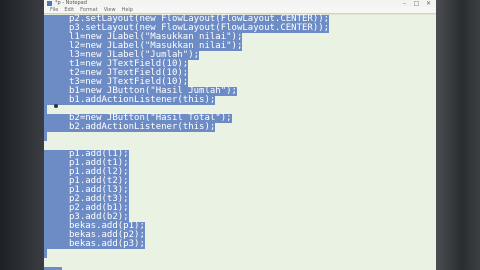  Describe the element at coordinates (458, 135) in the screenshot. I see `right-wall` at that location.